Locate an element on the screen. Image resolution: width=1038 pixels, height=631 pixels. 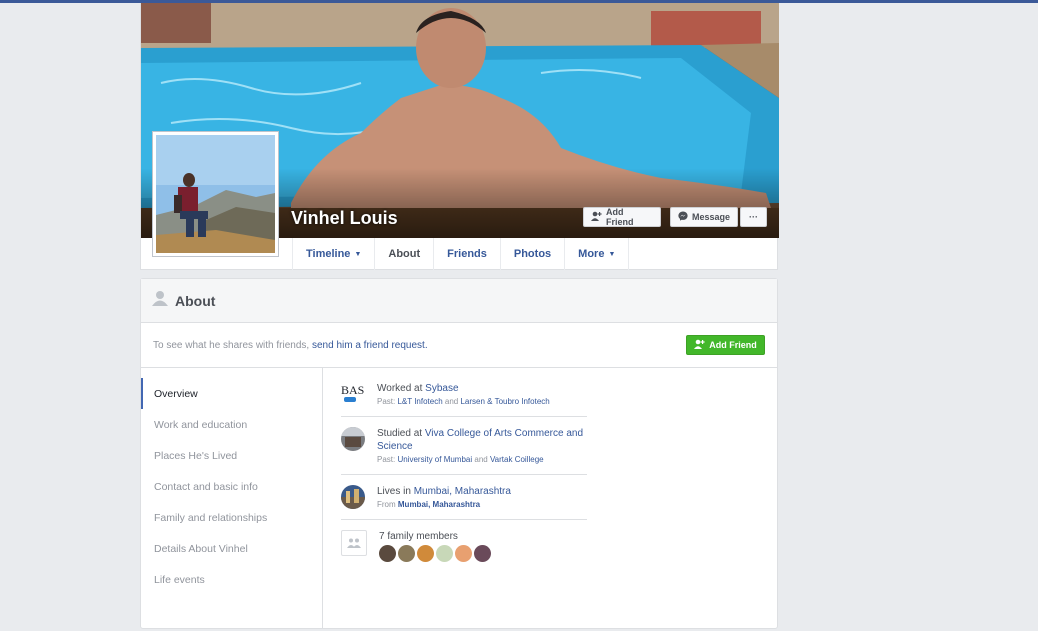
more-options-label: ··· is located at coordinates (753, 217).